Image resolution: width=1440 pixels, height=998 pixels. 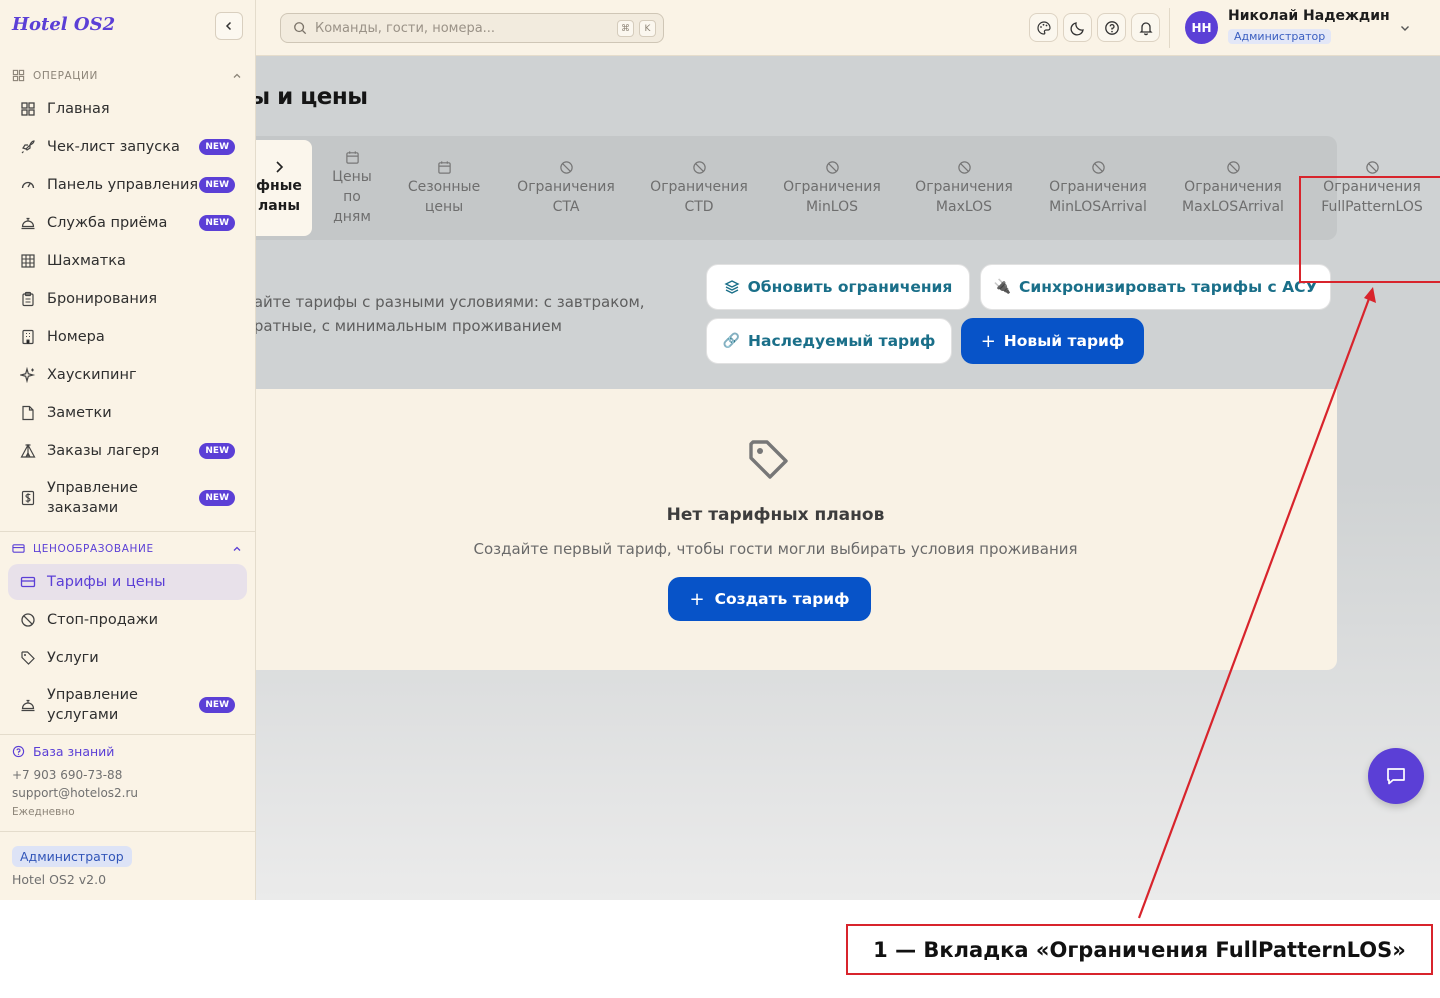 I want to click on avatar: НН, so click(x=1201, y=27).